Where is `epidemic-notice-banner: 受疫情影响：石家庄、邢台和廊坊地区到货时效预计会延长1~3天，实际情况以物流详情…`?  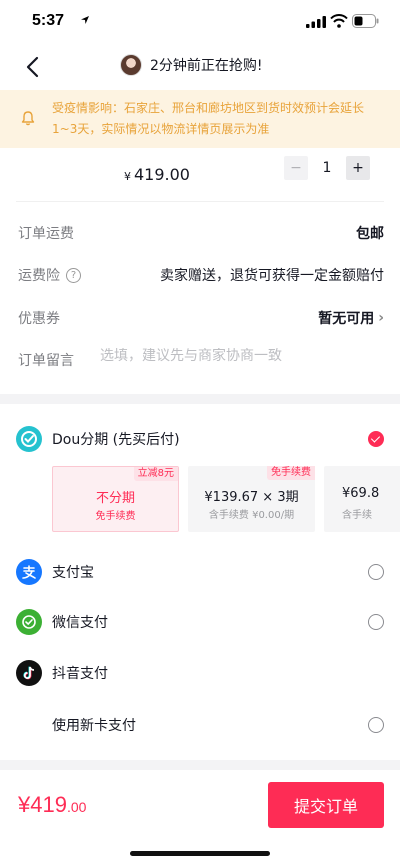
epidemic-notice-banner: 受疫情影响：石家庄、邢台和廊坊地区到货时效预计会延长1~3天，实际情况以物流详情… is located at coordinates (200, 119).